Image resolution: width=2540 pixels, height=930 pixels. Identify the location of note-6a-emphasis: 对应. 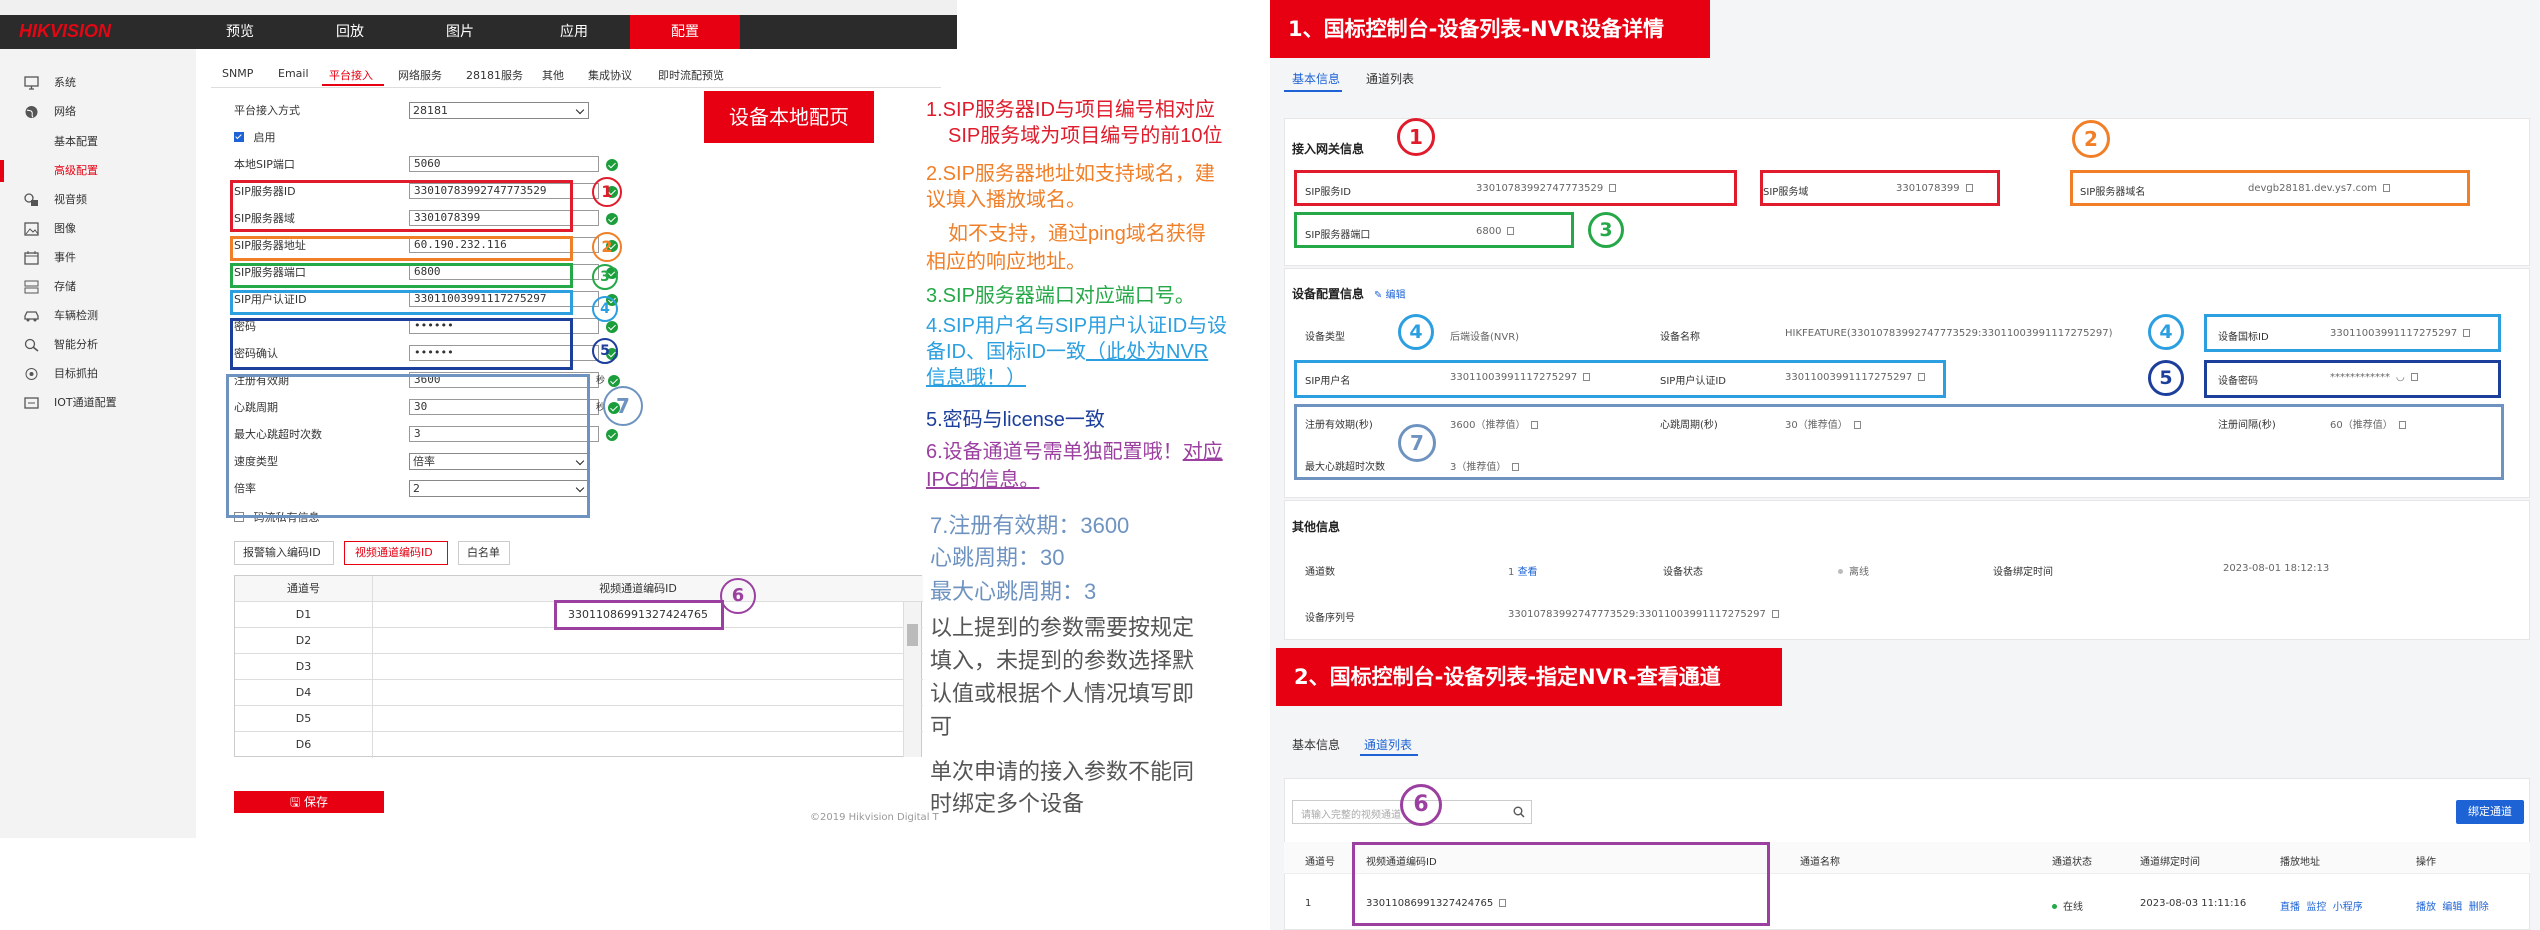
(1202, 452).